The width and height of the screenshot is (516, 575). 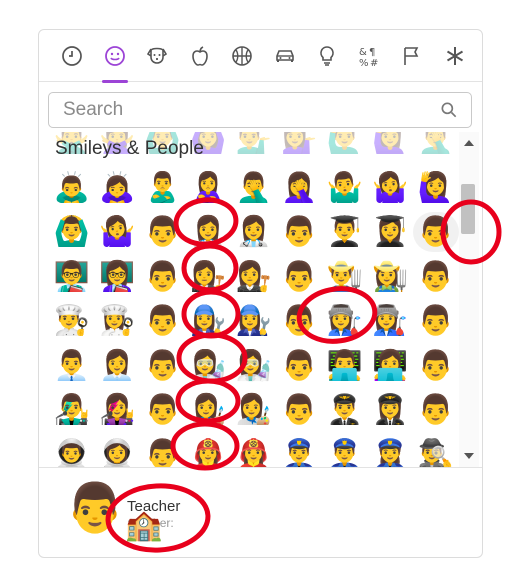 I want to click on emoji-cell: 👩‍🎤, so click(x=118, y=410).